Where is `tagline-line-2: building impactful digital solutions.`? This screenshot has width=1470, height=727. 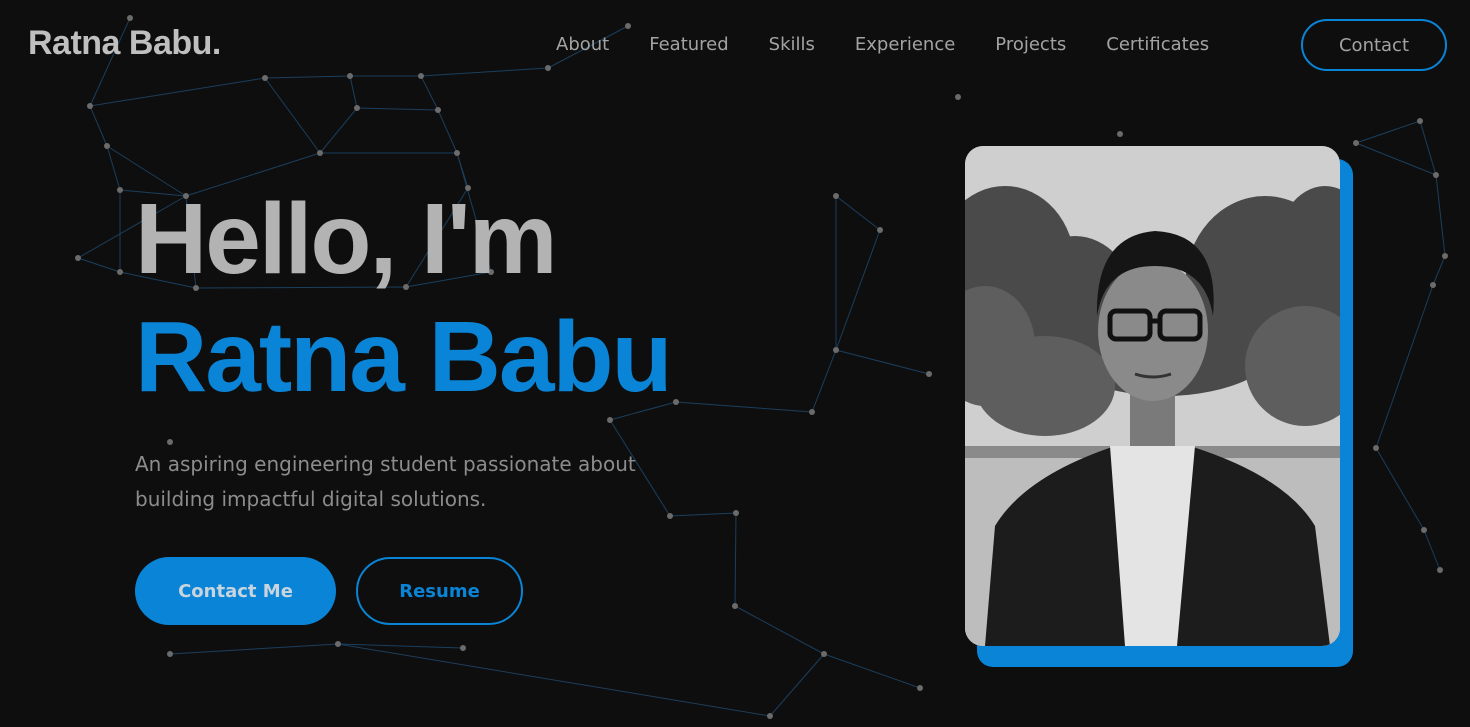 tagline-line-2: building impactful digital solutions. is located at coordinates (311, 499).